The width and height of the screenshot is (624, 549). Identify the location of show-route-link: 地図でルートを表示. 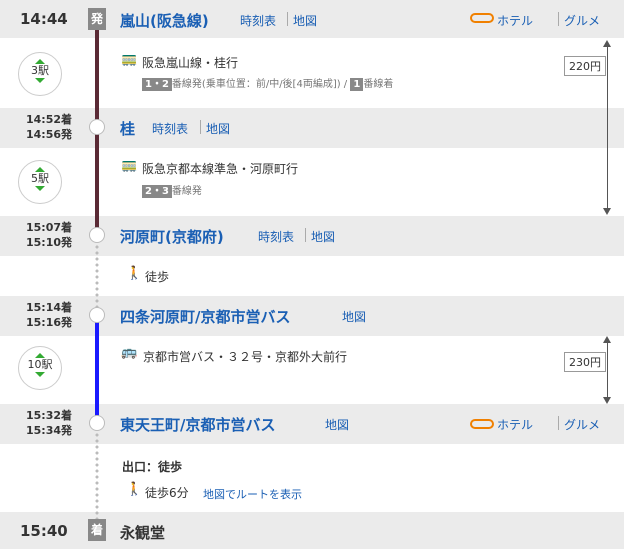
(252, 494).